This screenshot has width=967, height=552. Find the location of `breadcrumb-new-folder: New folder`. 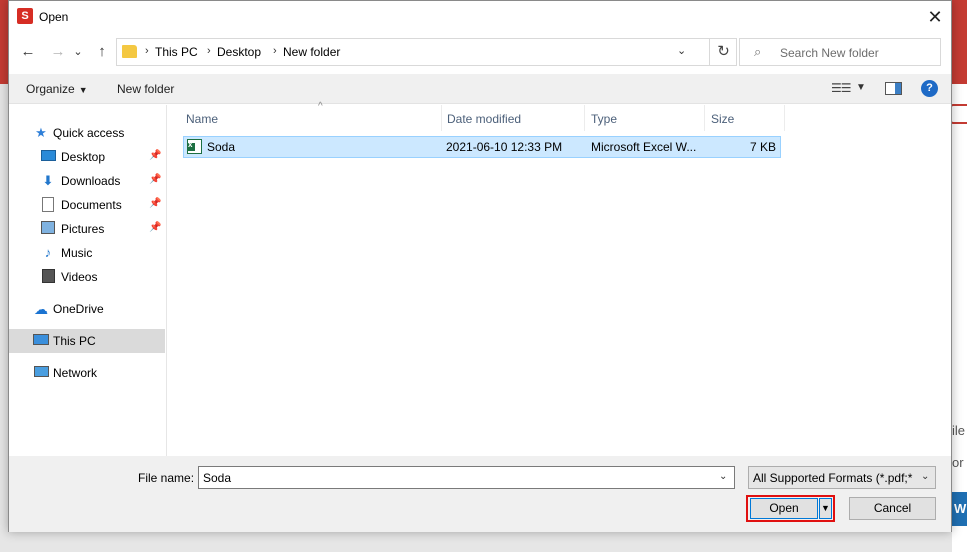

breadcrumb-new-folder: New folder is located at coordinates (311, 52).